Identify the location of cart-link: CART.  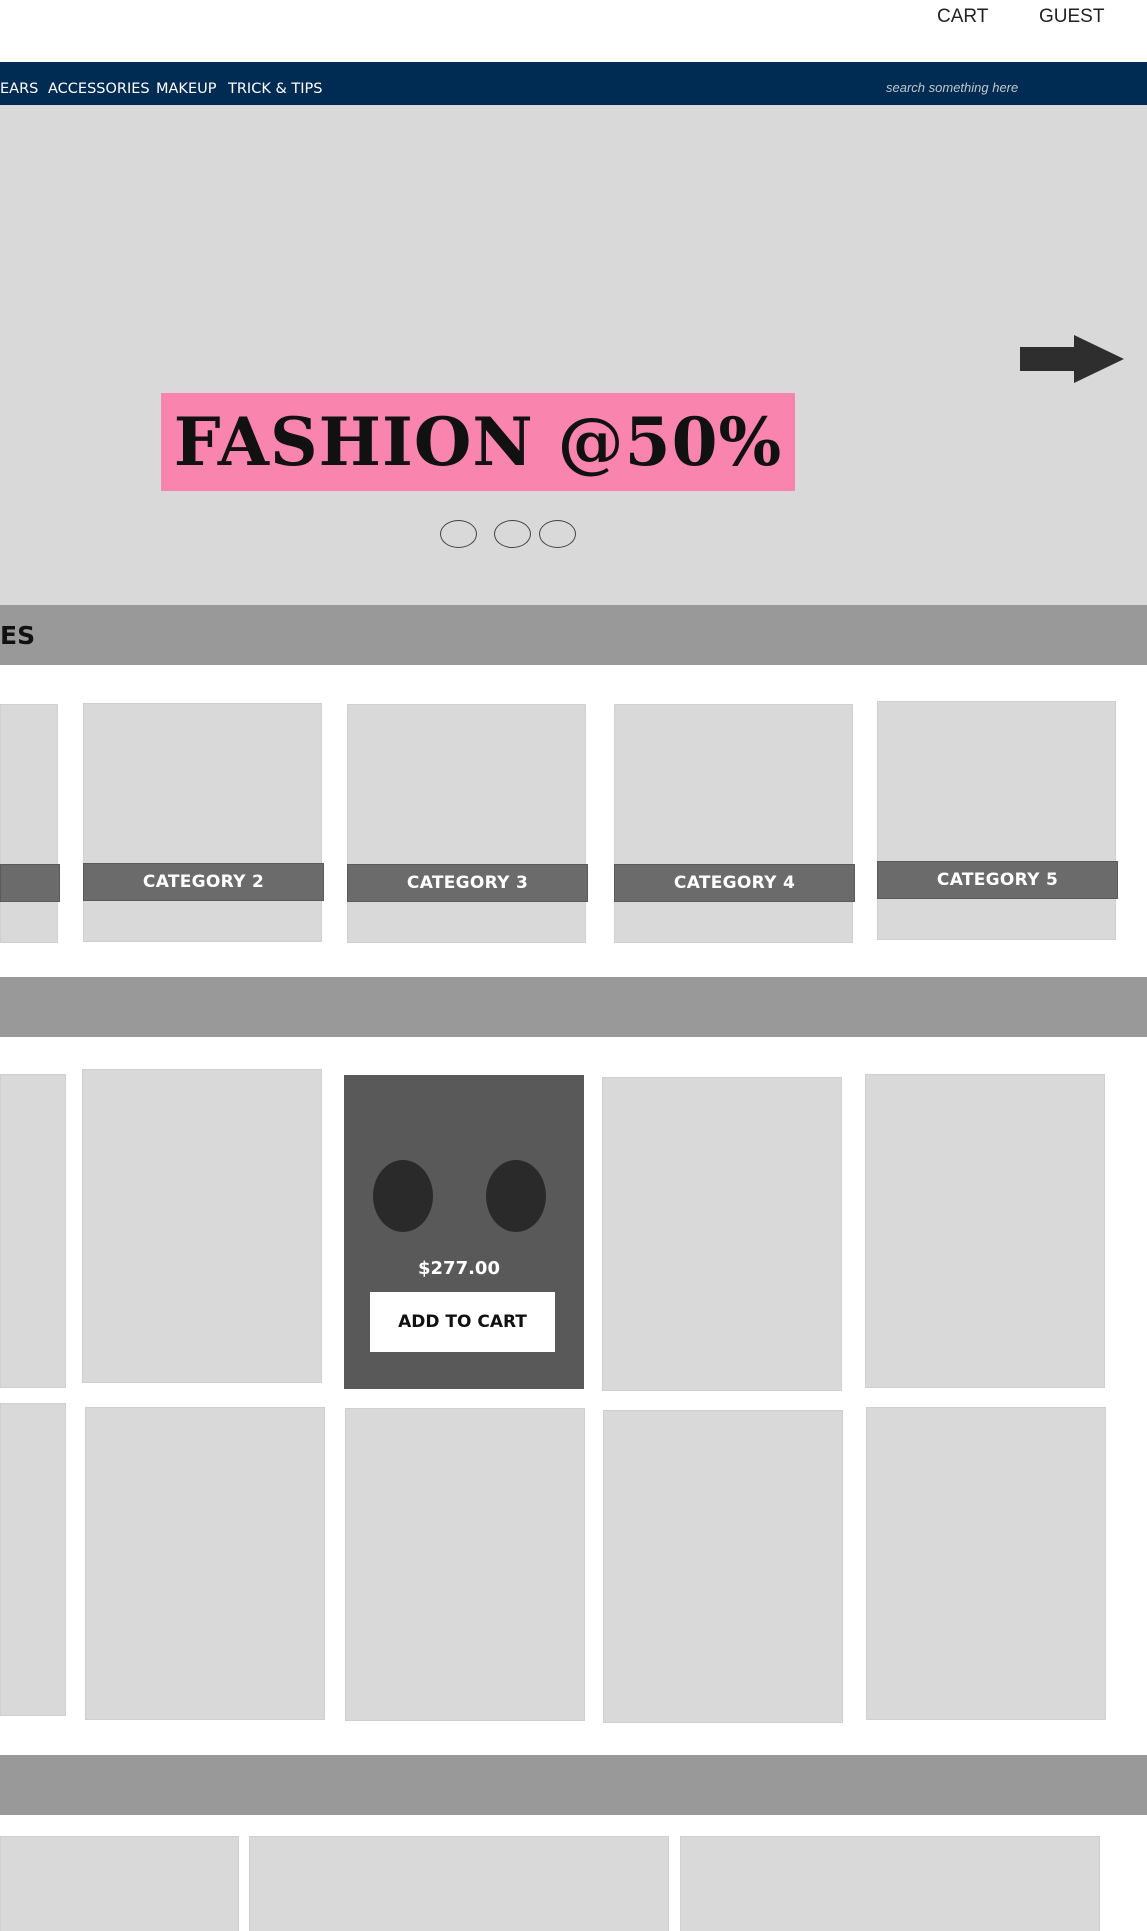
(962, 17).